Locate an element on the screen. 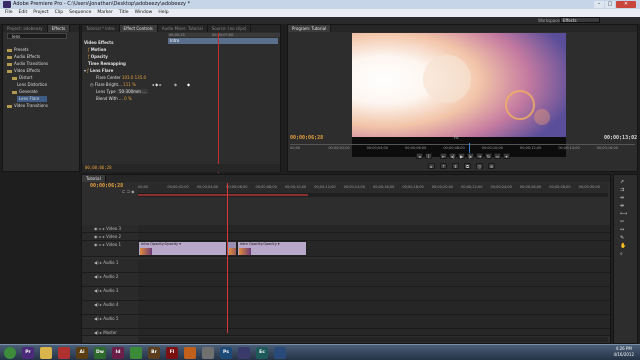 The width and height of the screenshot is (640, 360). timeline-timecode: 00;00;06;28 is located at coordinates (106, 186).